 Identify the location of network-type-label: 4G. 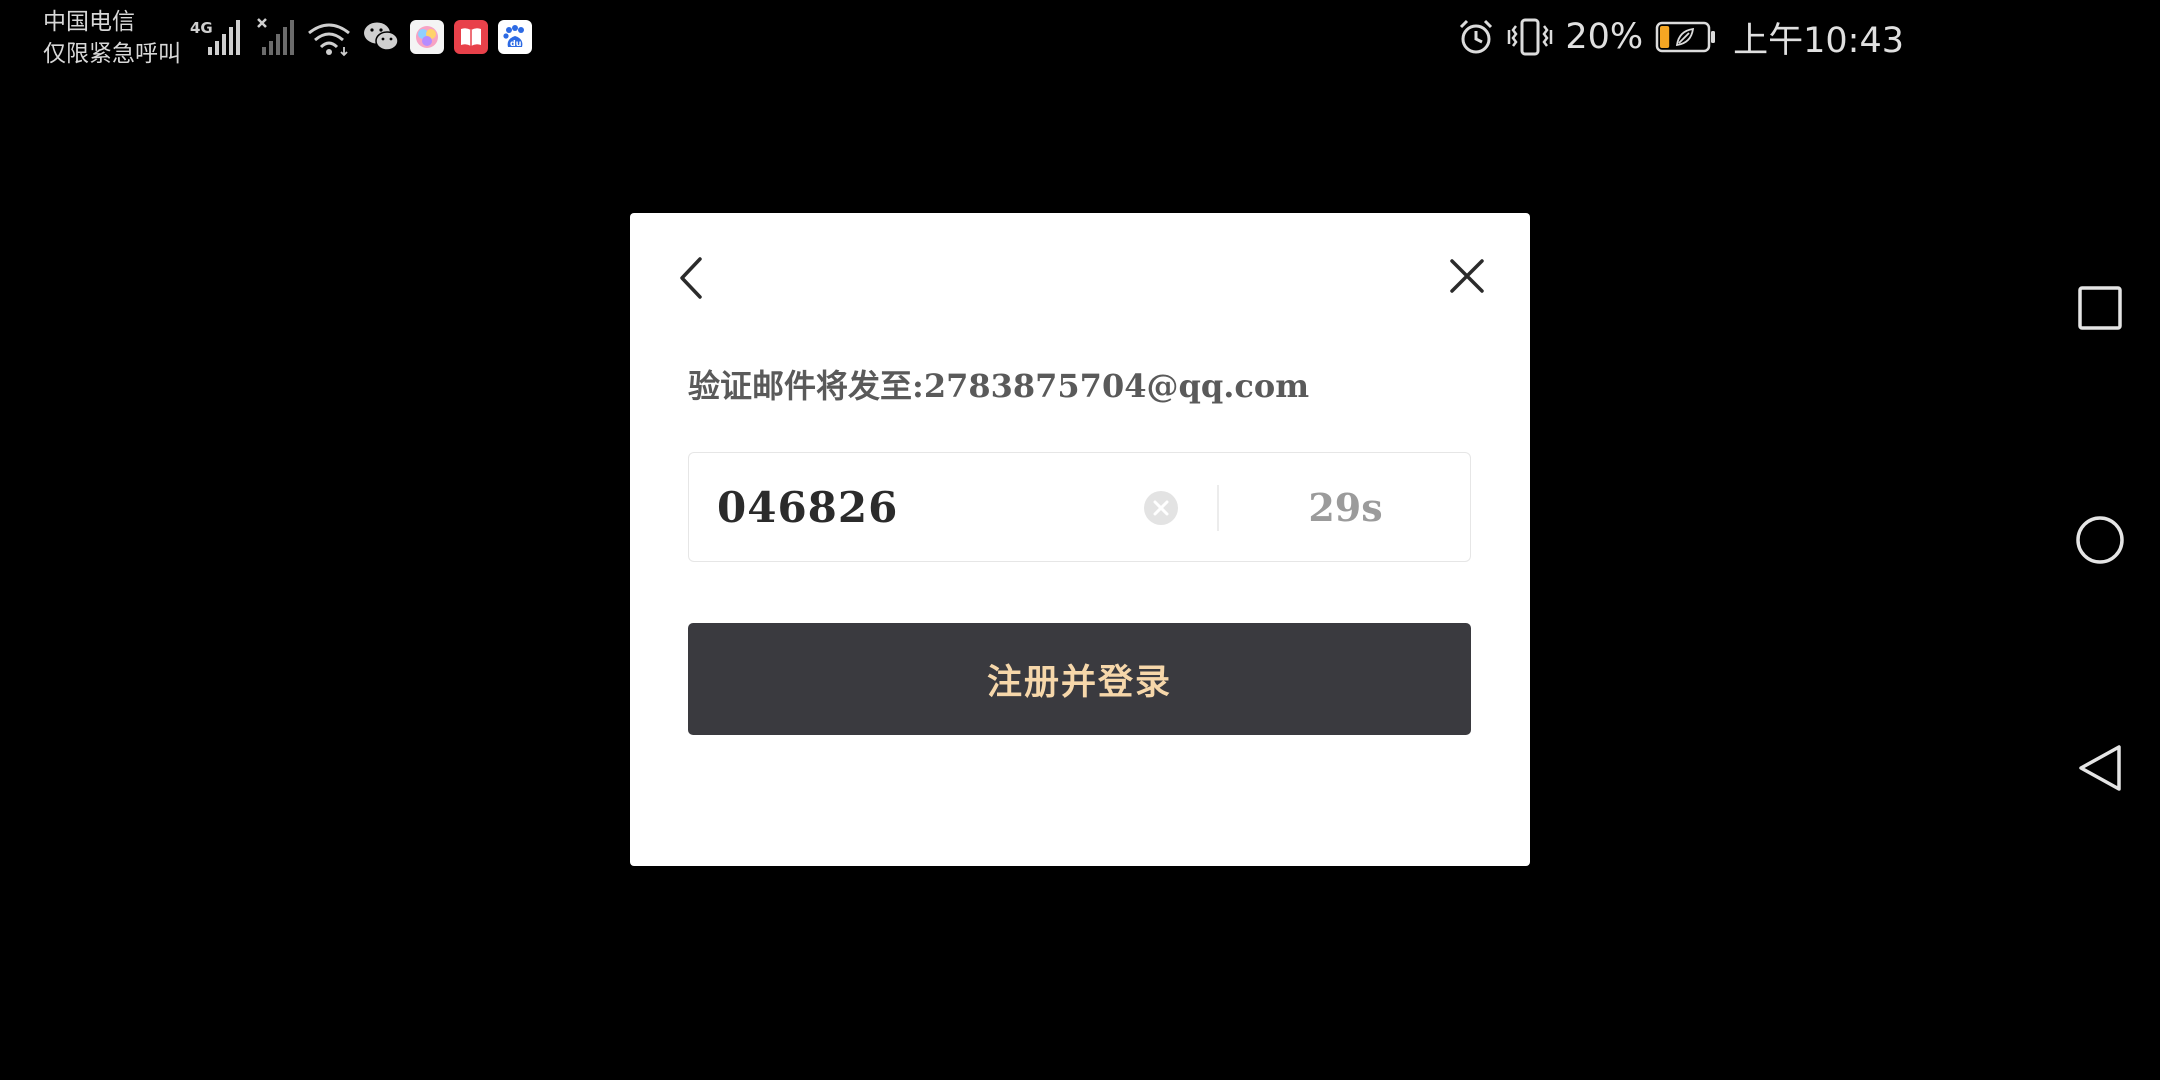
(201, 28).